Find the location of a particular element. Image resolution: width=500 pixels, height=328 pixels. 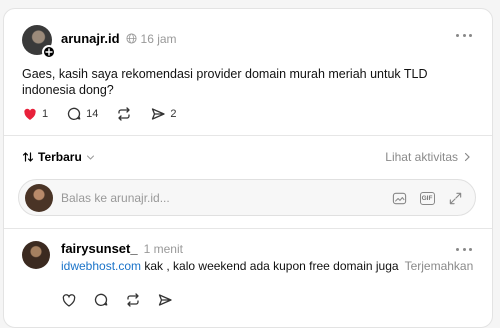

globe-icon is located at coordinates (131, 38).